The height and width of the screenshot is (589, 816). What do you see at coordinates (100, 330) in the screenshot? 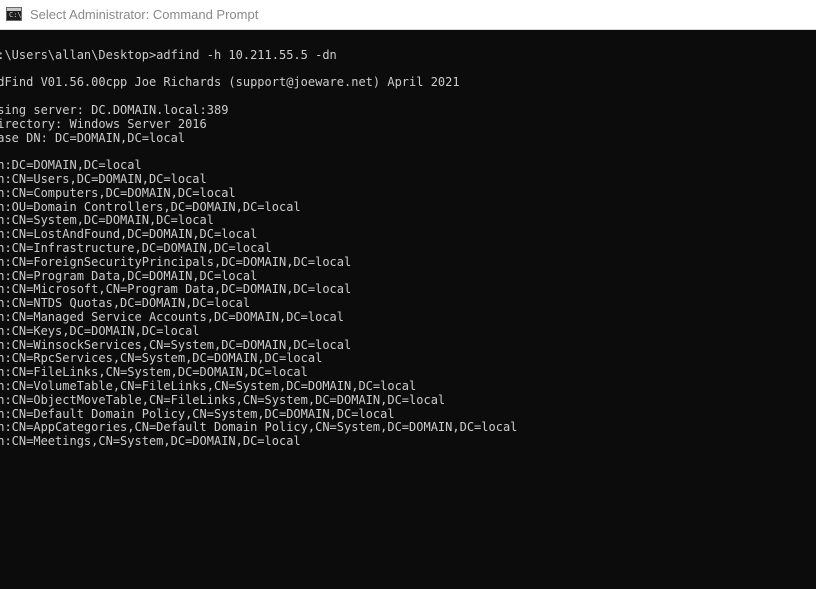
I see `console-line: dn:CN=Keys,DC=DOMAIN,DC=local` at bounding box center [100, 330].